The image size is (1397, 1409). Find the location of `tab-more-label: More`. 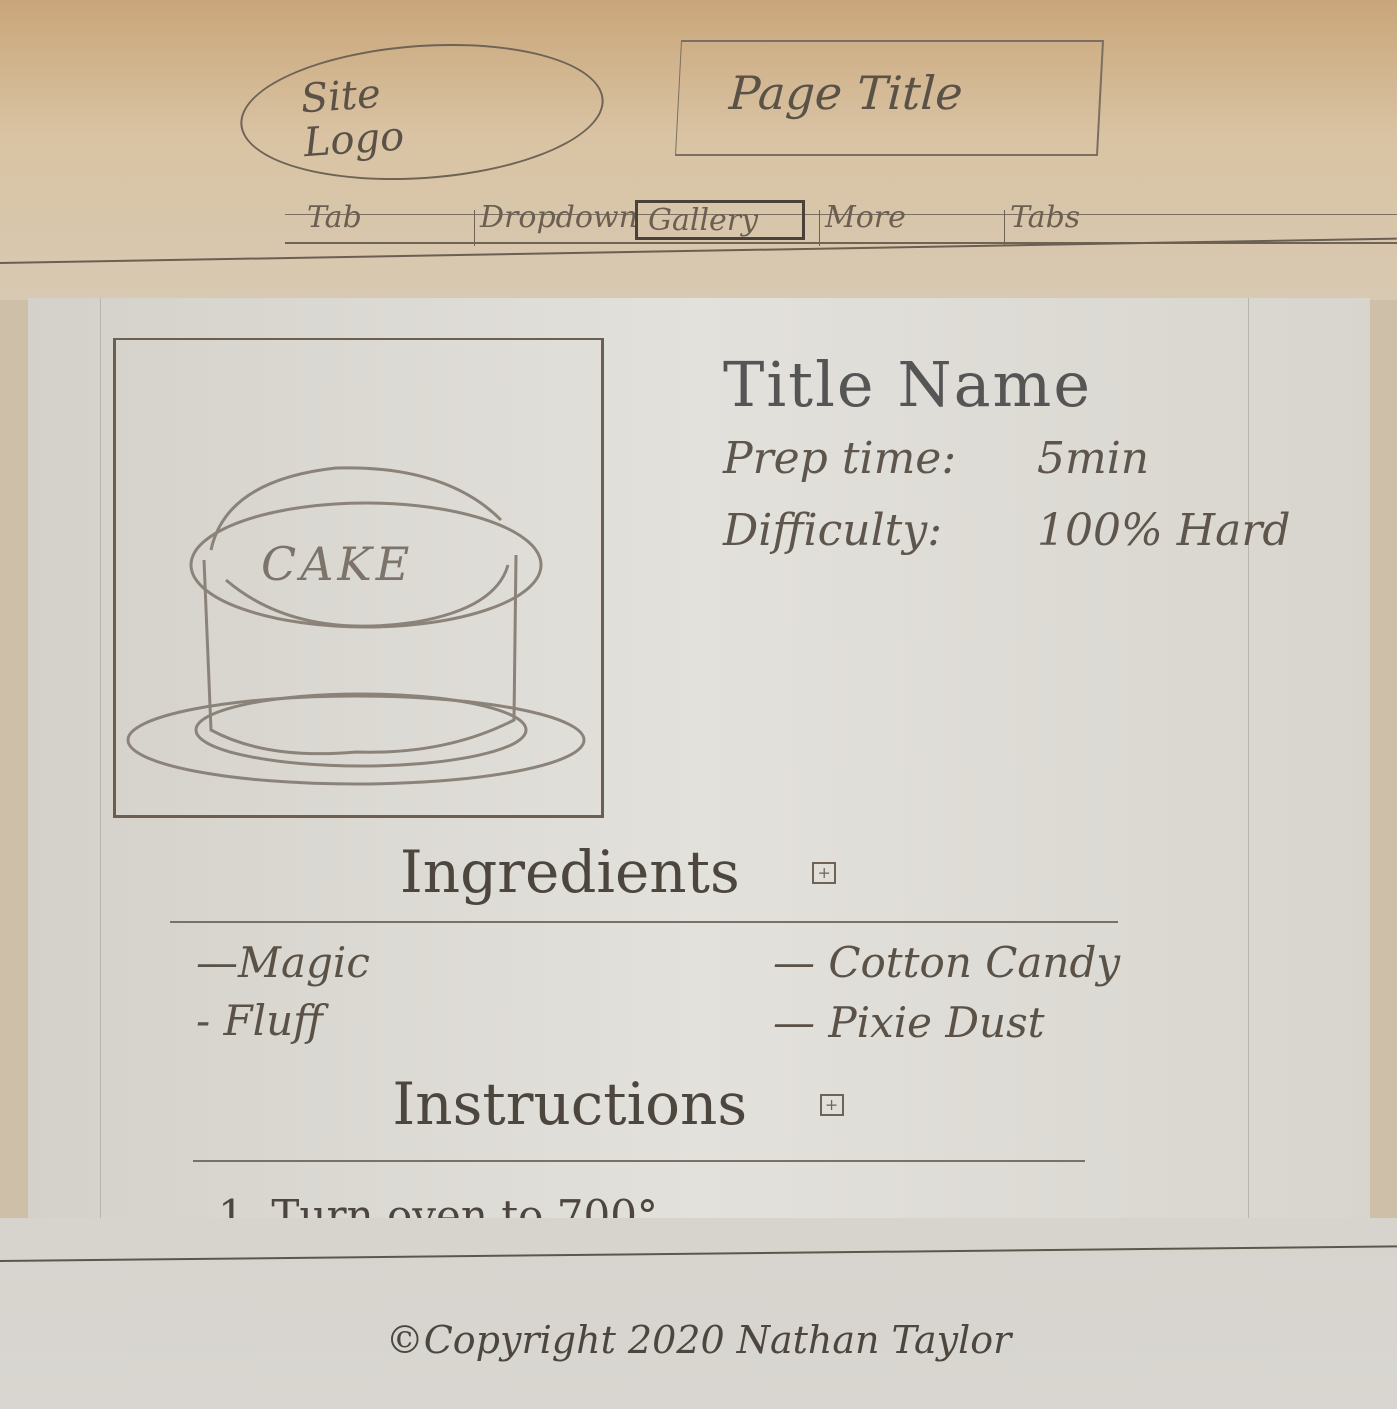

tab-more-label: More is located at coordinates (865, 217).